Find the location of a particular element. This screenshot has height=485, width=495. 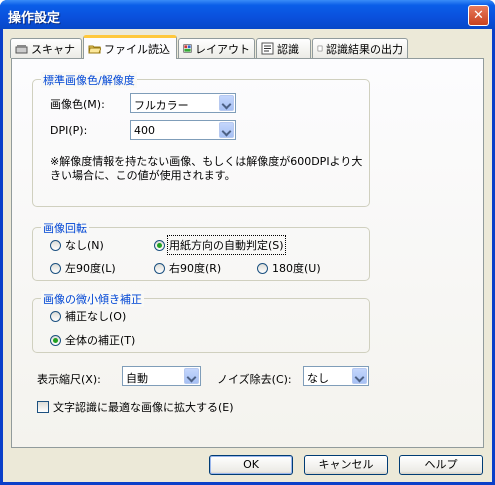

rotation-auto-label: 用紙方向の自動判定(S) is located at coordinates (226, 245).